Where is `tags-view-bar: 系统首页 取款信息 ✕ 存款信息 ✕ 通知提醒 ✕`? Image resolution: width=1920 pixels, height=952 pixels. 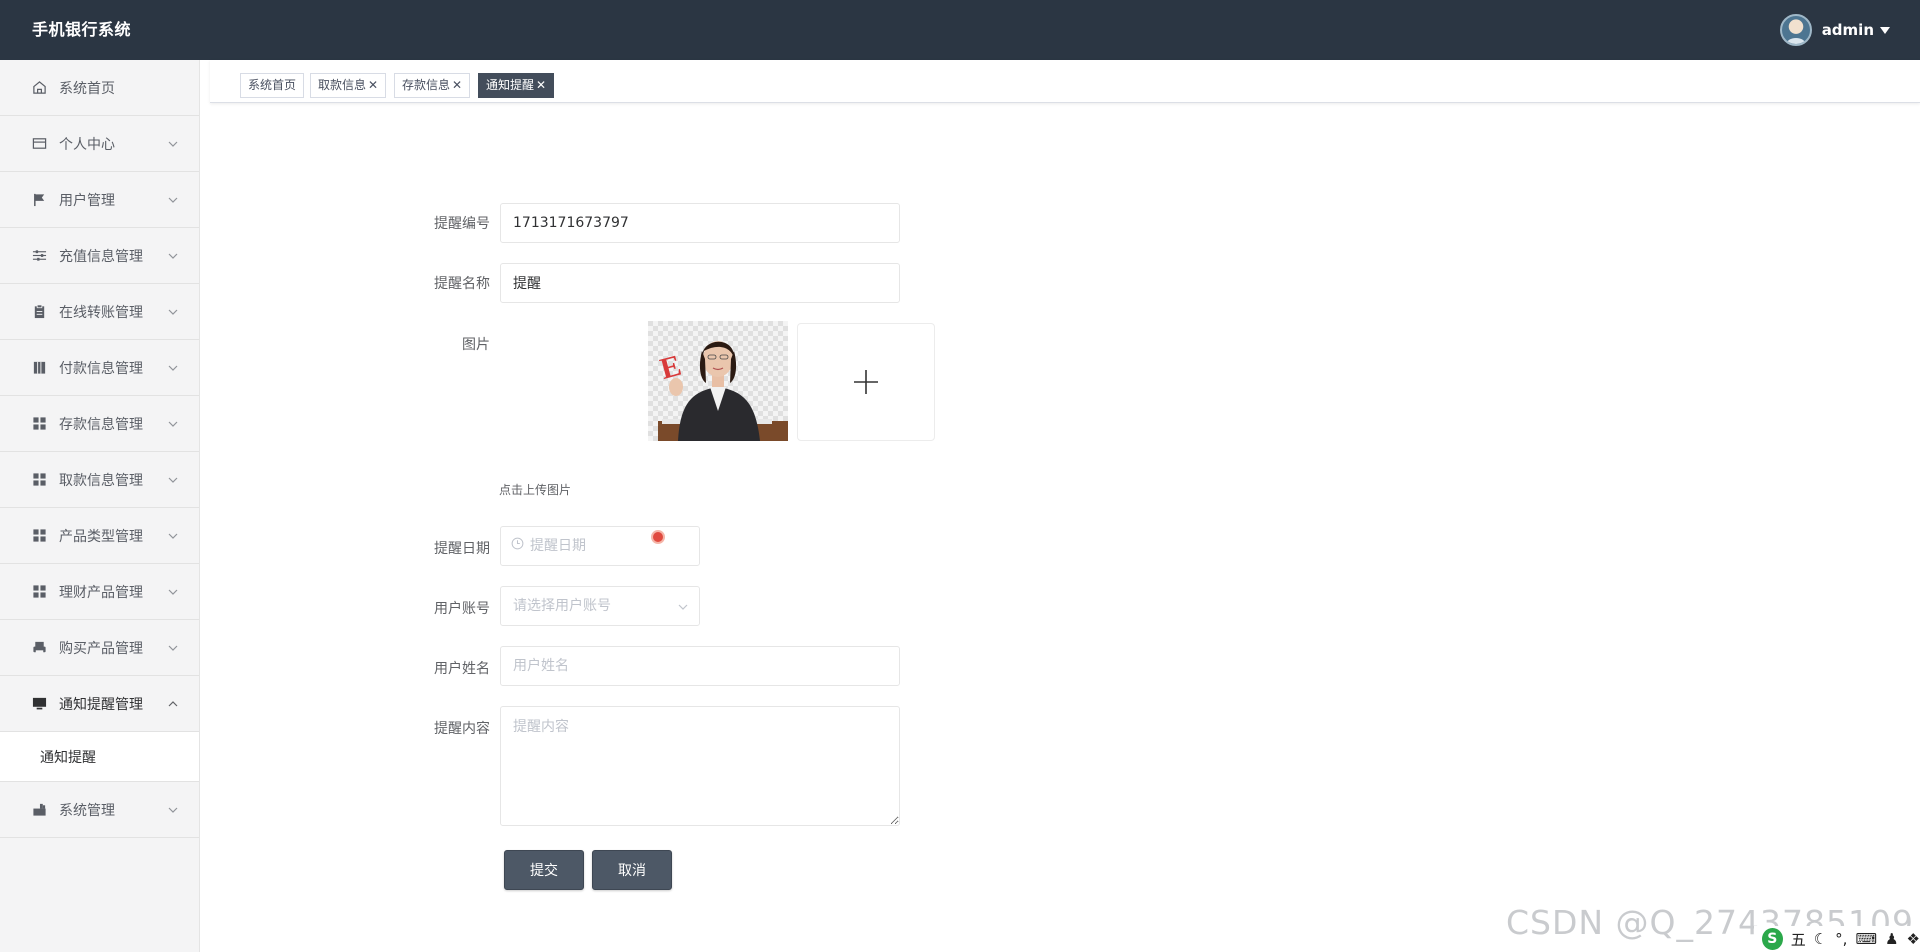 tags-view-bar: 系统首页 取款信息 ✕ 存款信息 ✕ 通知提醒 ✕ is located at coordinates (1065, 81).